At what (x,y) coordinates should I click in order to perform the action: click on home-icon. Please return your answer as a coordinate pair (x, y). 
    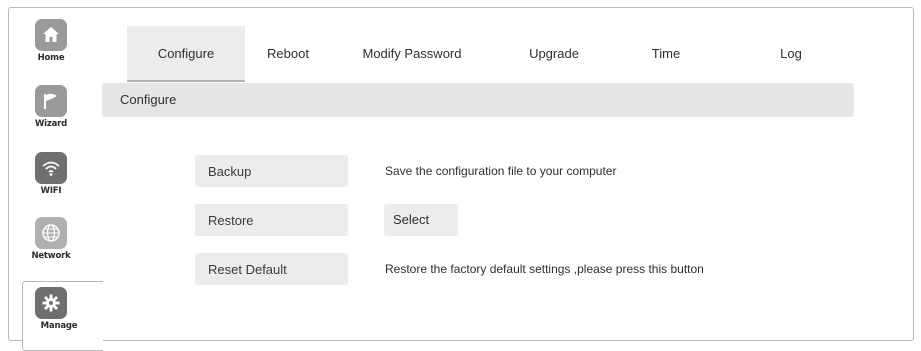
    Looking at the image, I should click on (51, 35).